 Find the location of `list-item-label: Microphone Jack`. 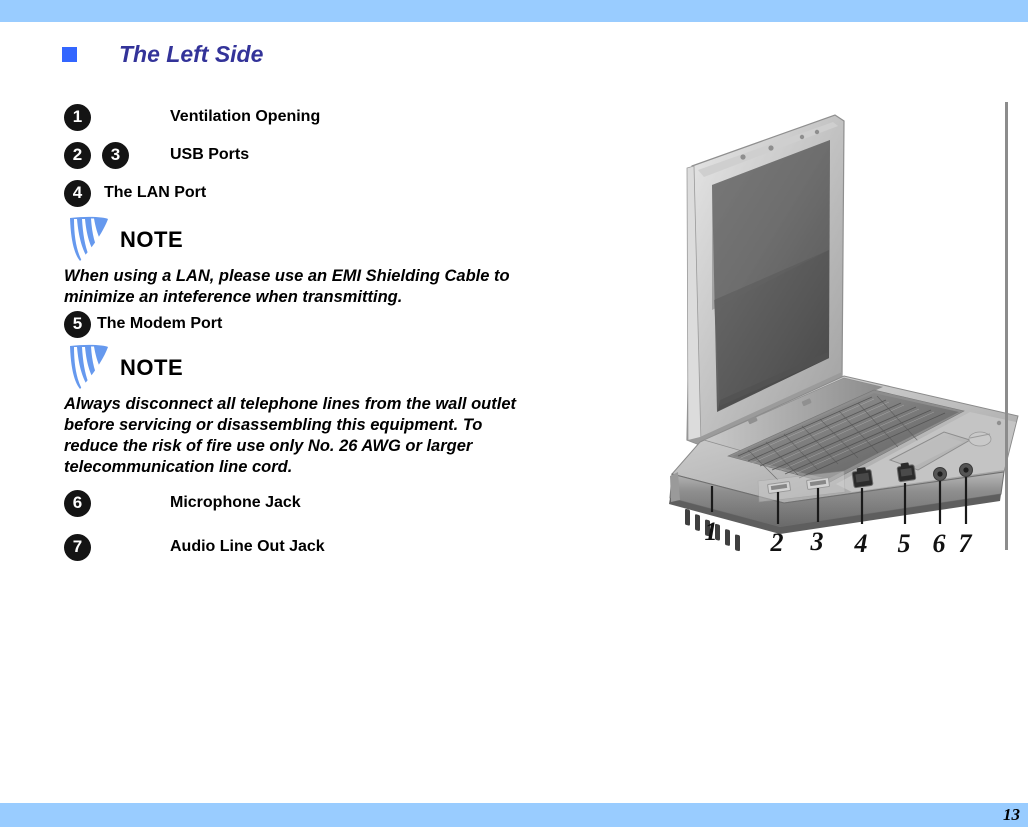

list-item-label: Microphone Jack is located at coordinates (235, 502).